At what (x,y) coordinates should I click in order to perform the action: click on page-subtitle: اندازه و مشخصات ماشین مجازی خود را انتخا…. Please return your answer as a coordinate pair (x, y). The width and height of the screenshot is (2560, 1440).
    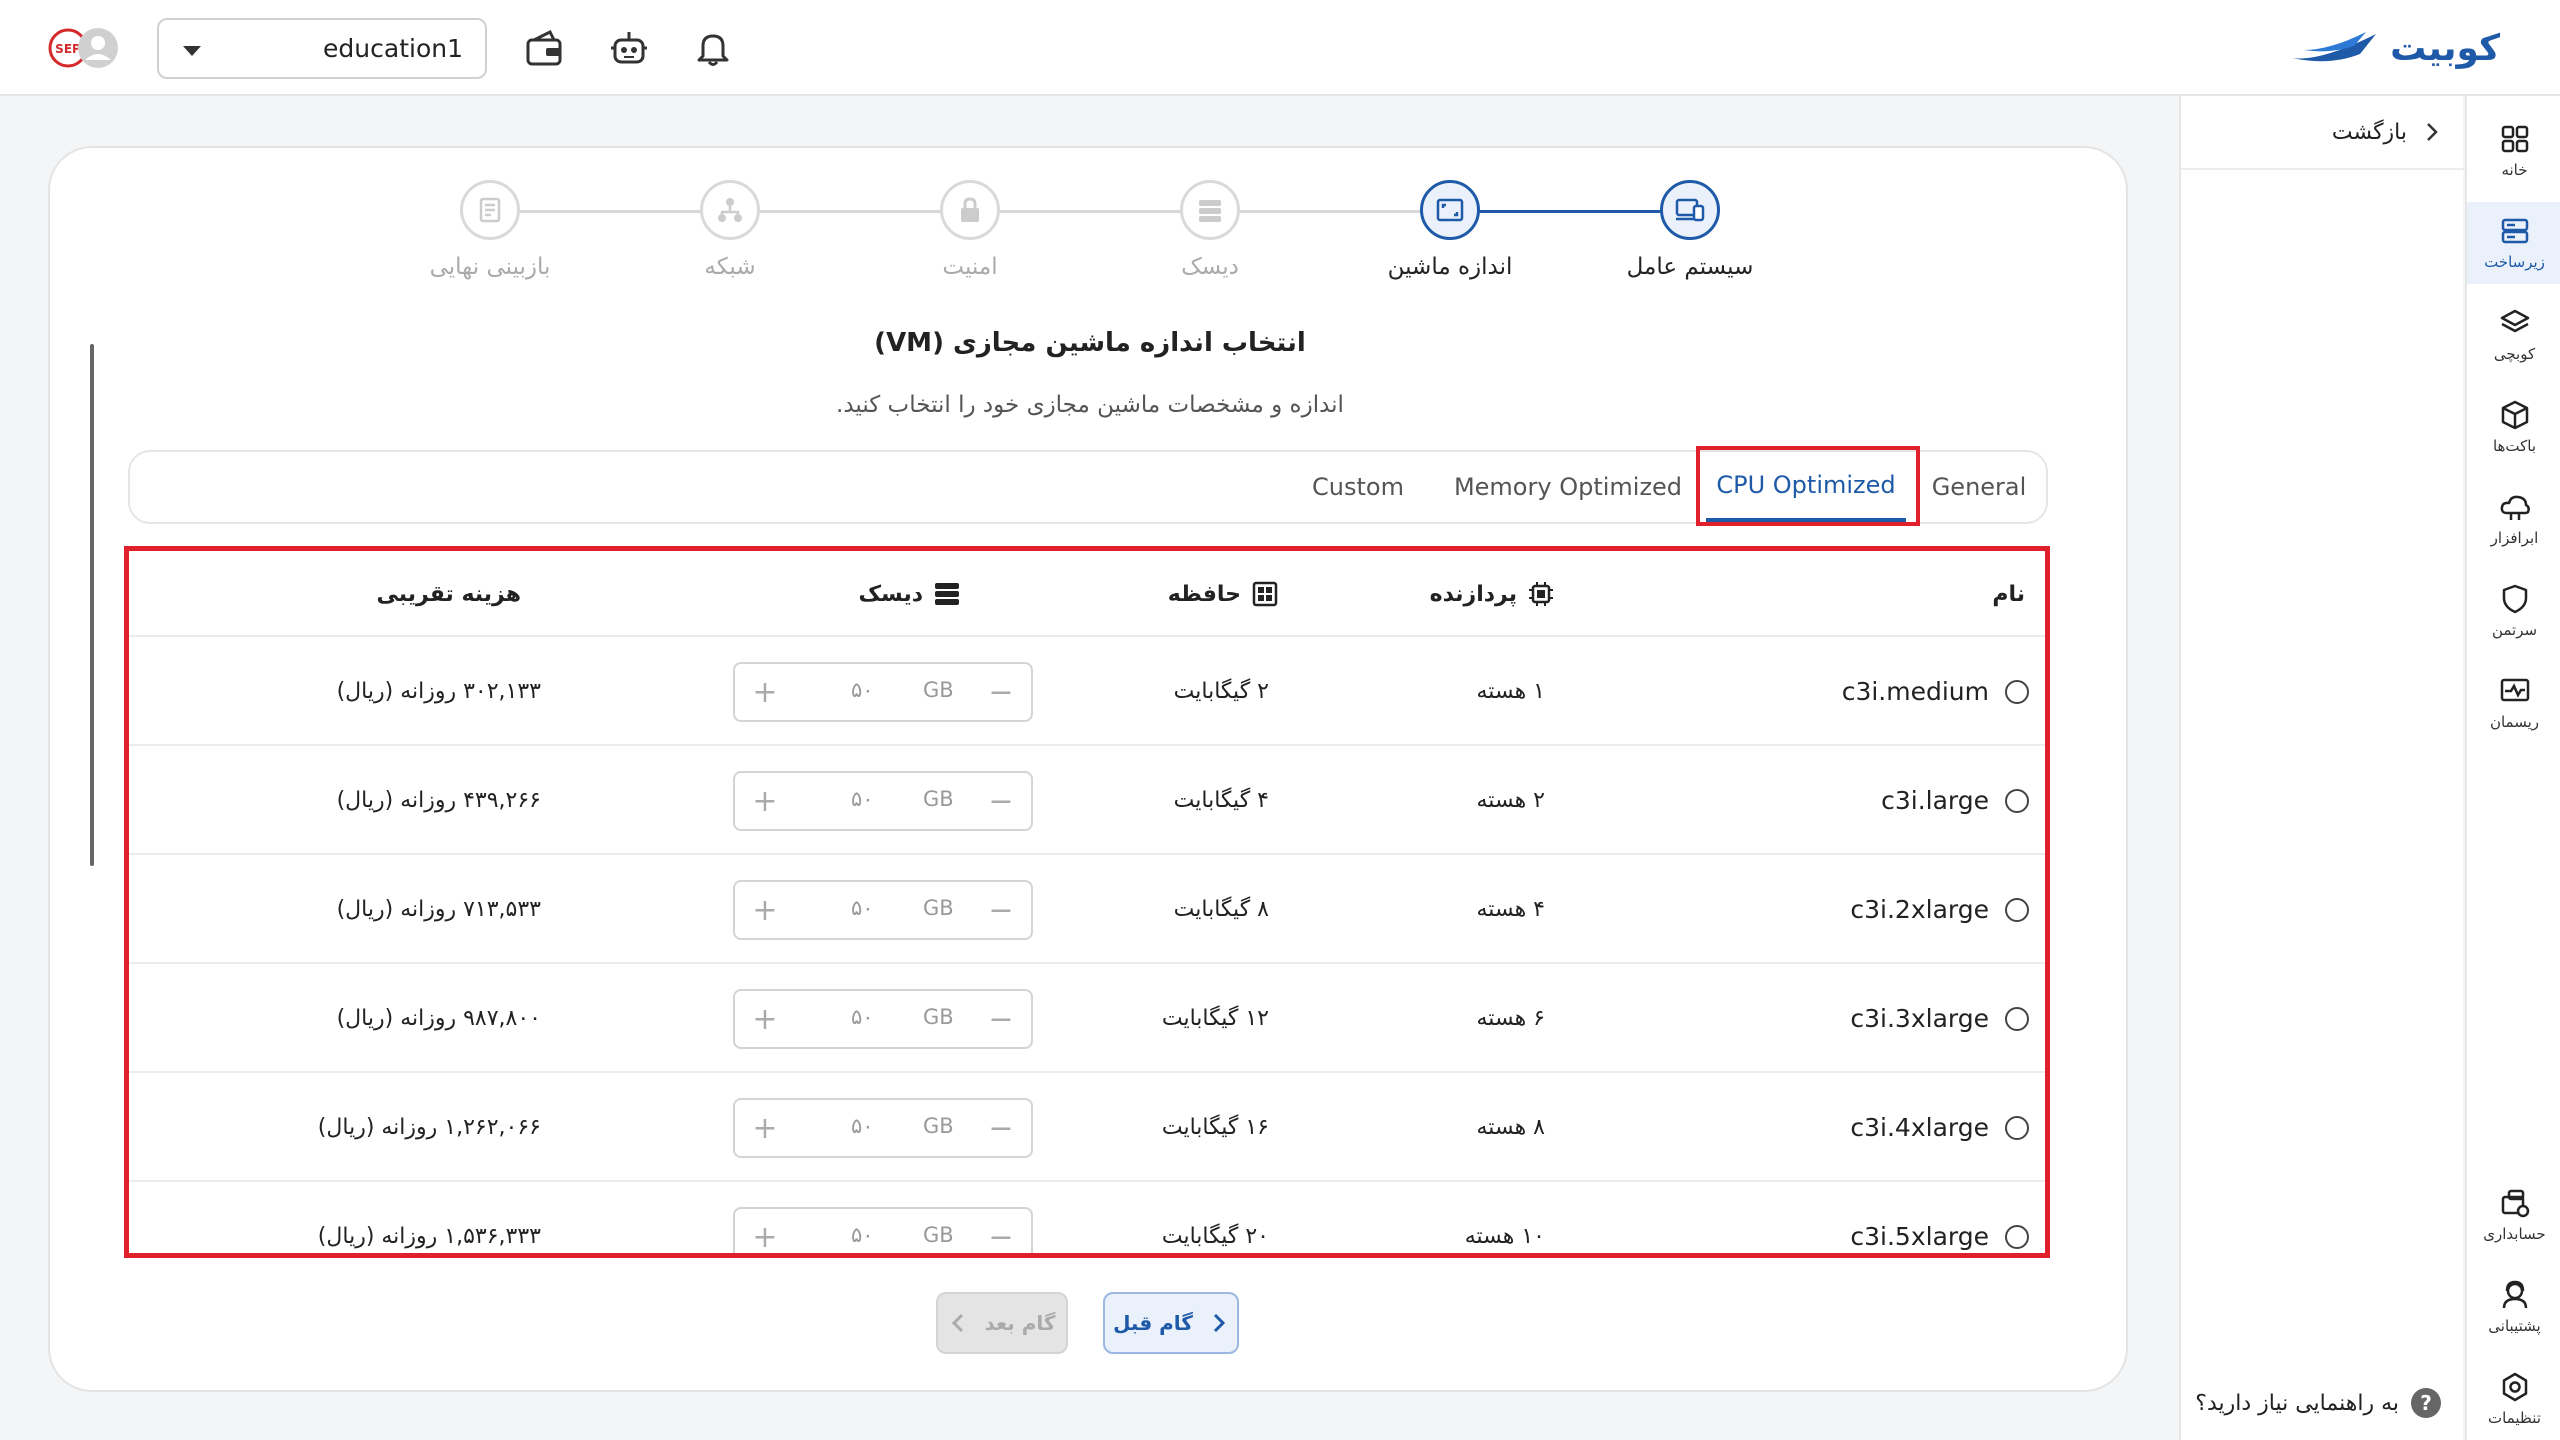
    Looking at the image, I should click on (1090, 405).